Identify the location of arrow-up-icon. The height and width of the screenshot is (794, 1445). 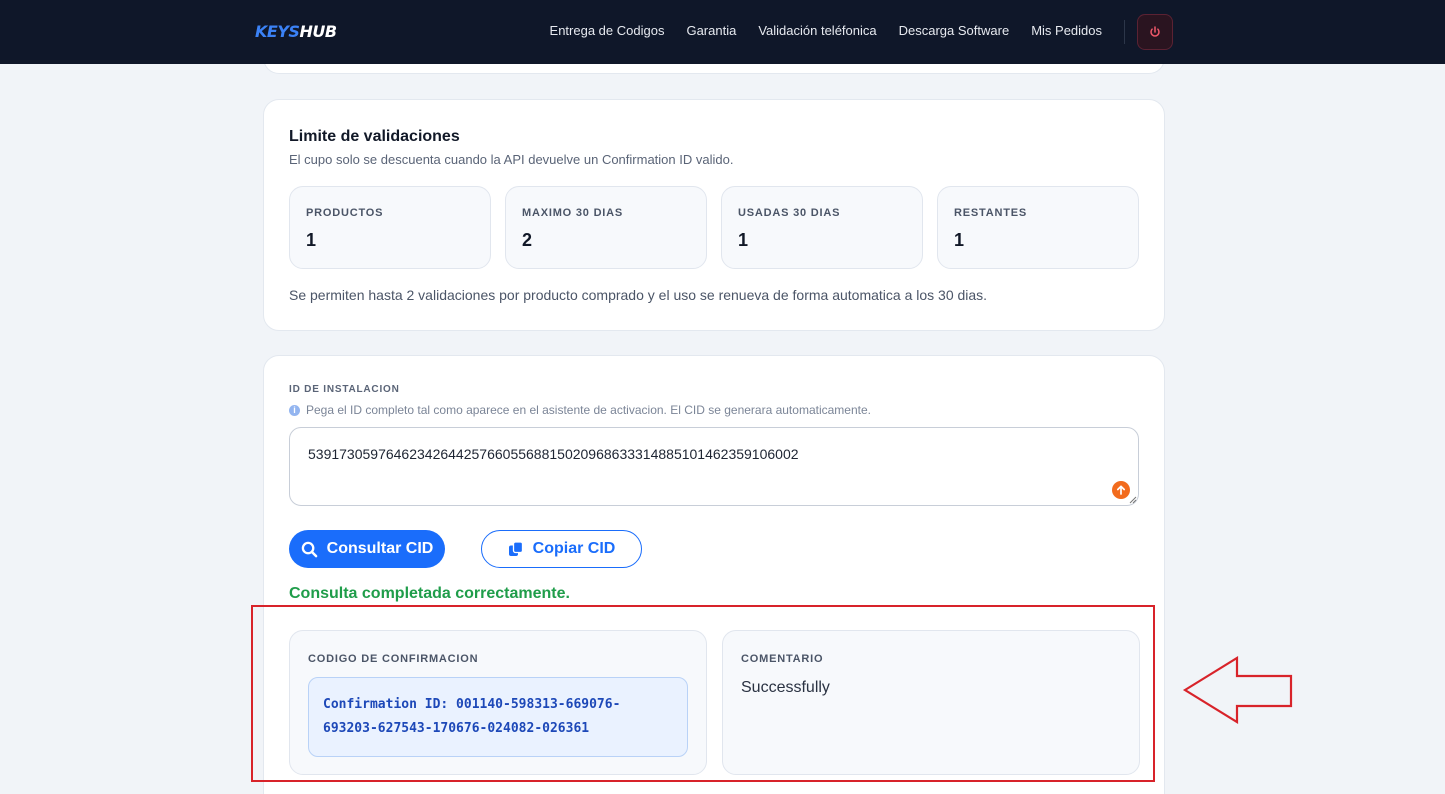
(1121, 490).